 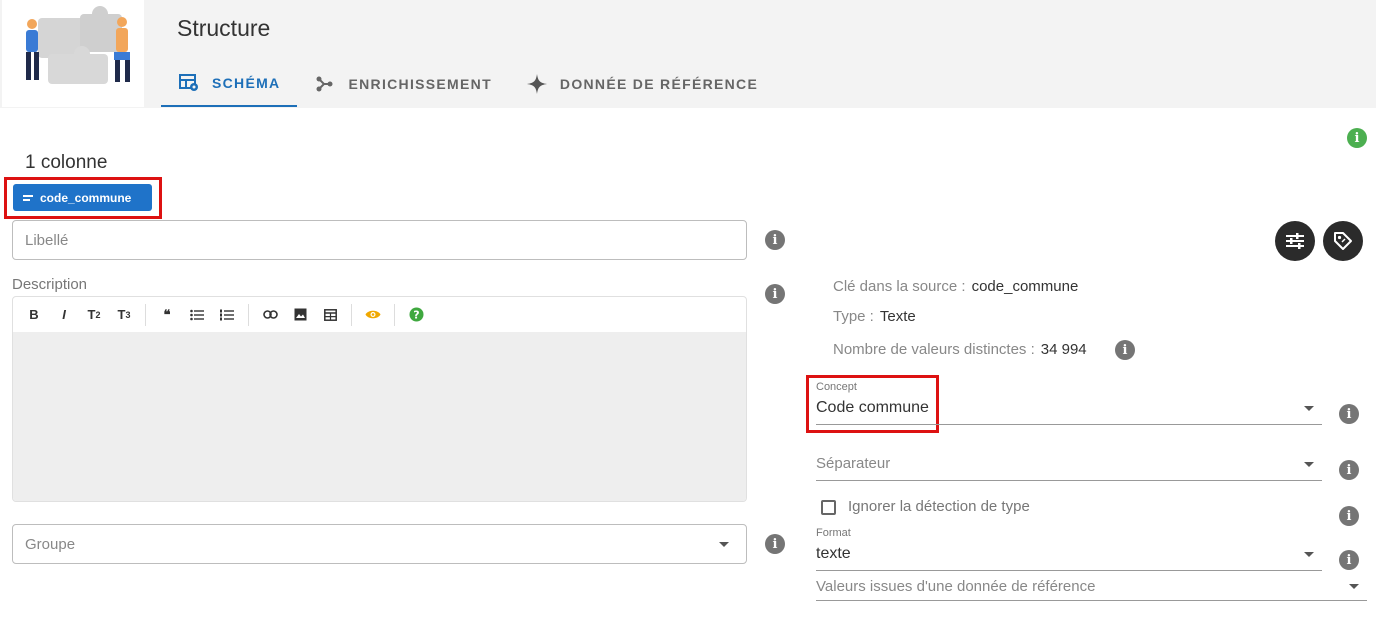 What do you see at coordinates (874, 316) in the screenshot?
I see `type-row: Type : Texte` at bounding box center [874, 316].